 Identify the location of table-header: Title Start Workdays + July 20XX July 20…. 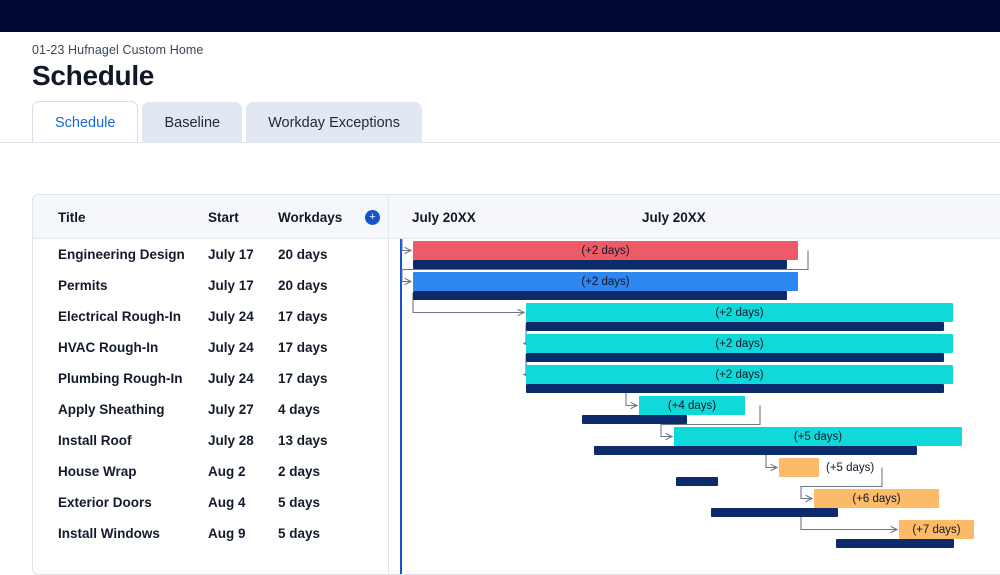
(516, 217).